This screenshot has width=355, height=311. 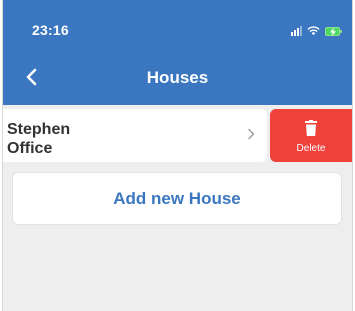 What do you see at coordinates (296, 31) in the screenshot?
I see `signal-icon` at bounding box center [296, 31].